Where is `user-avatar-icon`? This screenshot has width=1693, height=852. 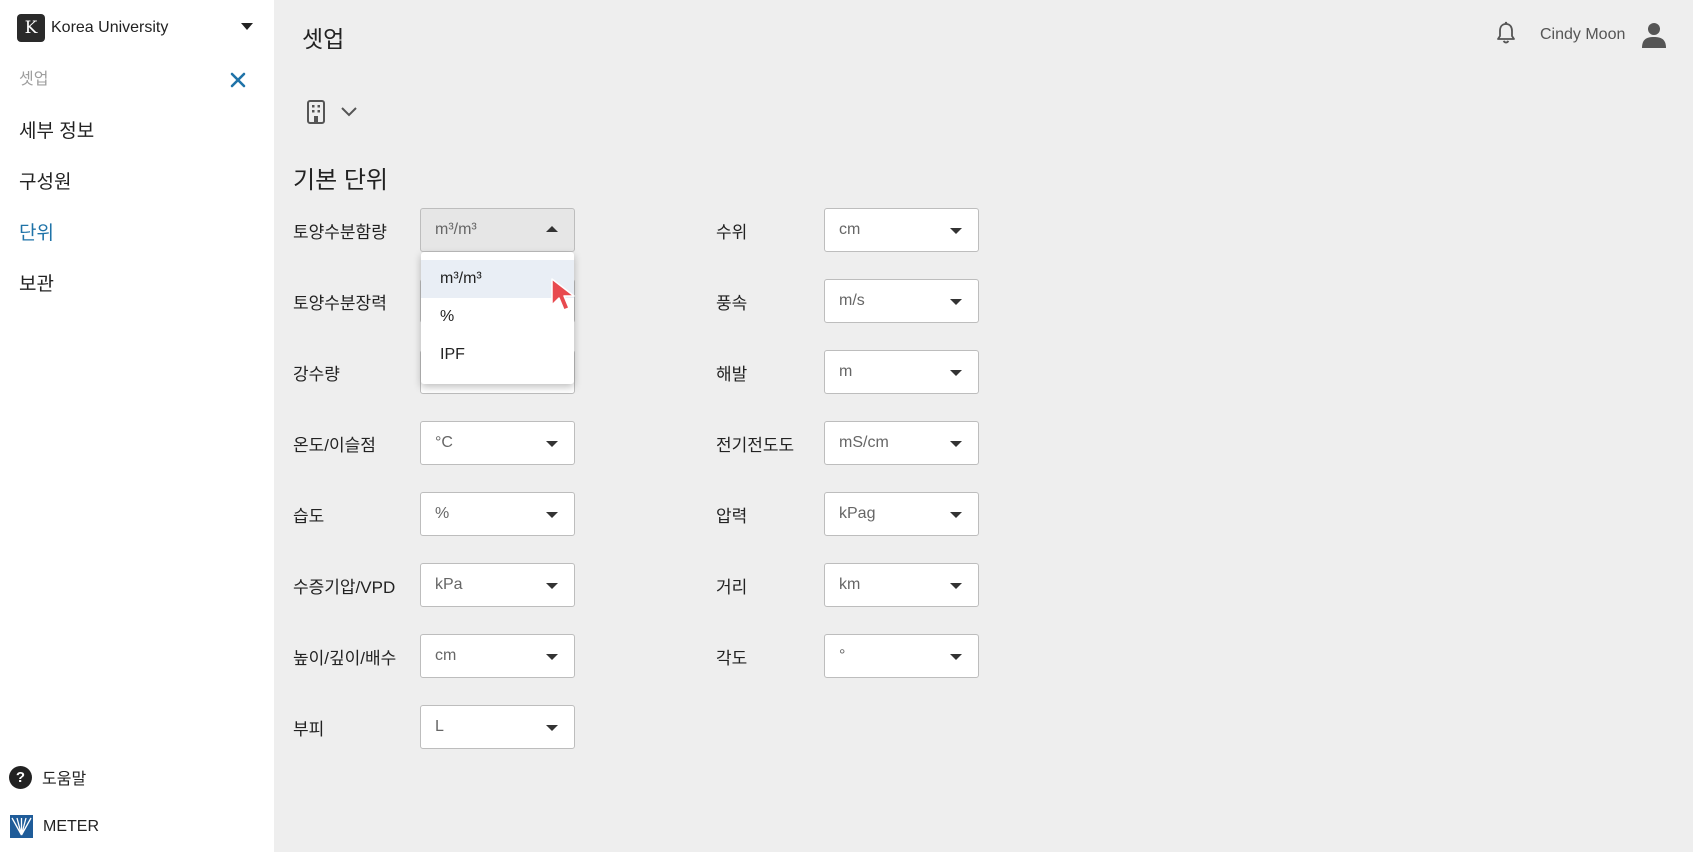 user-avatar-icon is located at coordinates (1654, 35).